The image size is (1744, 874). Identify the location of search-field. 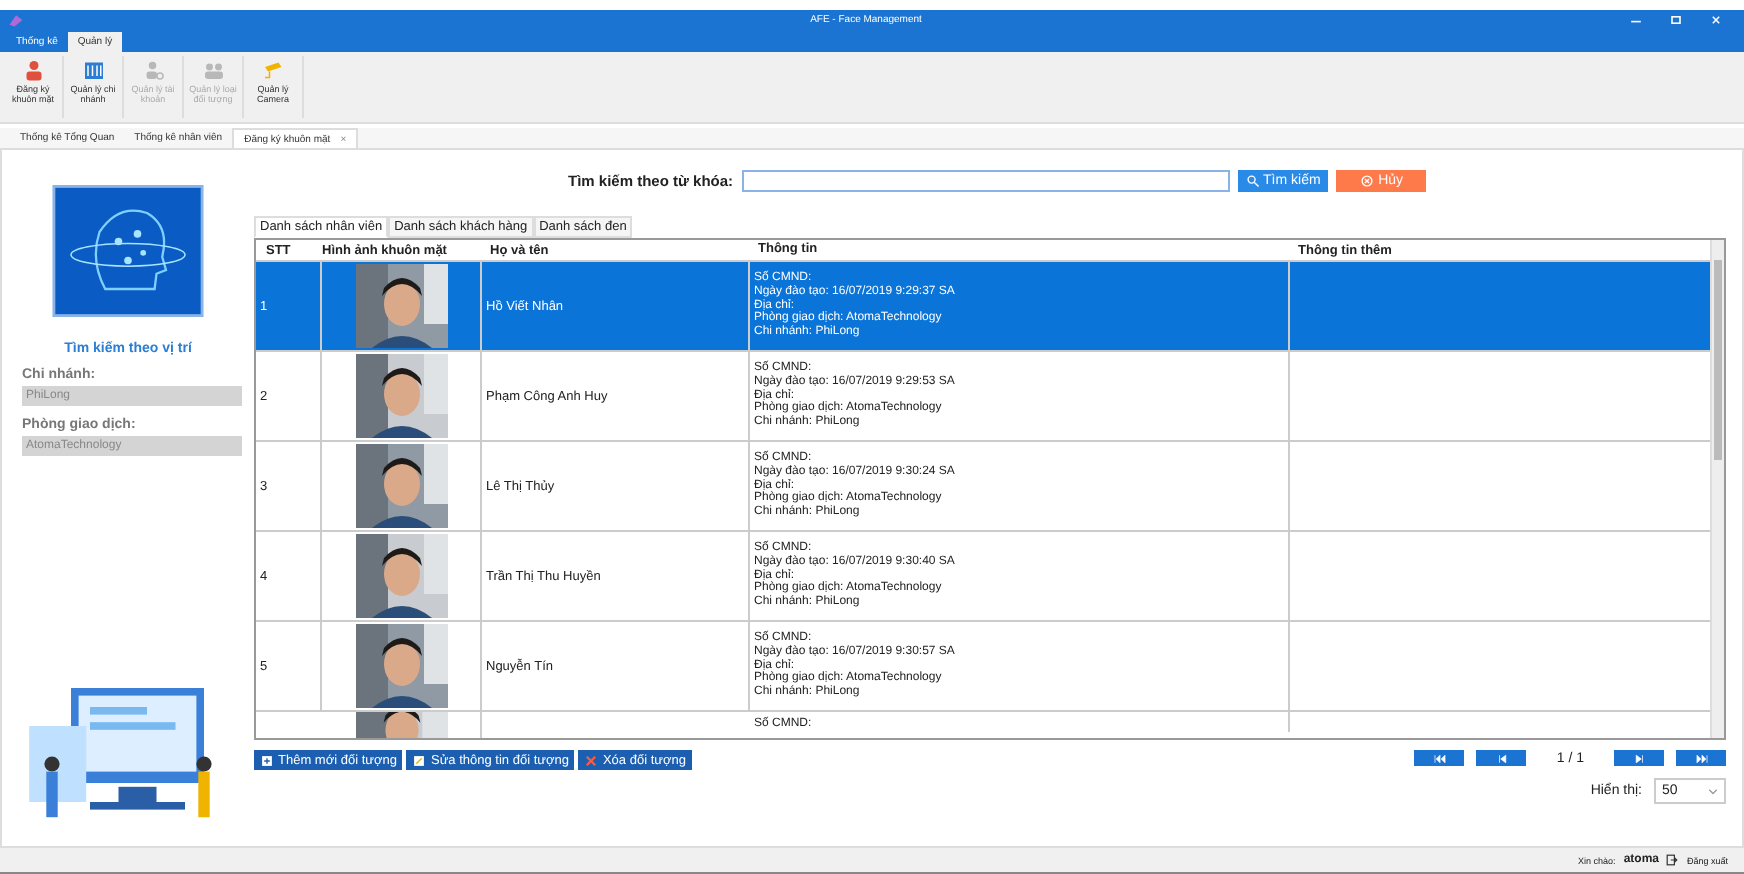
(985, 181).